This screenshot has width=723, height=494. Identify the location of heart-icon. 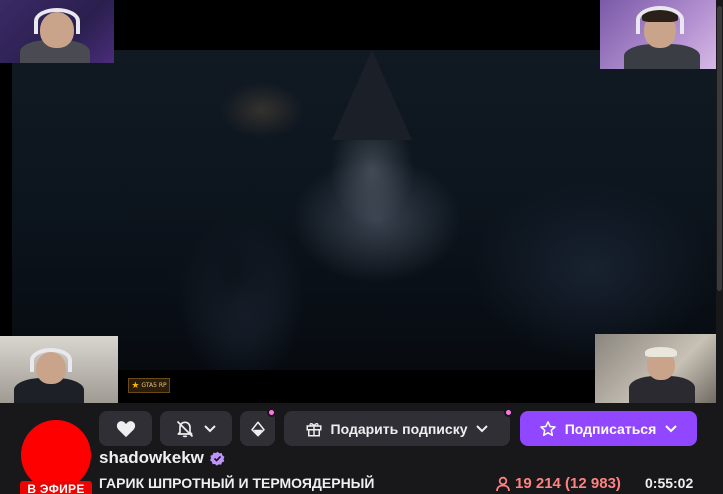
(125, 428).